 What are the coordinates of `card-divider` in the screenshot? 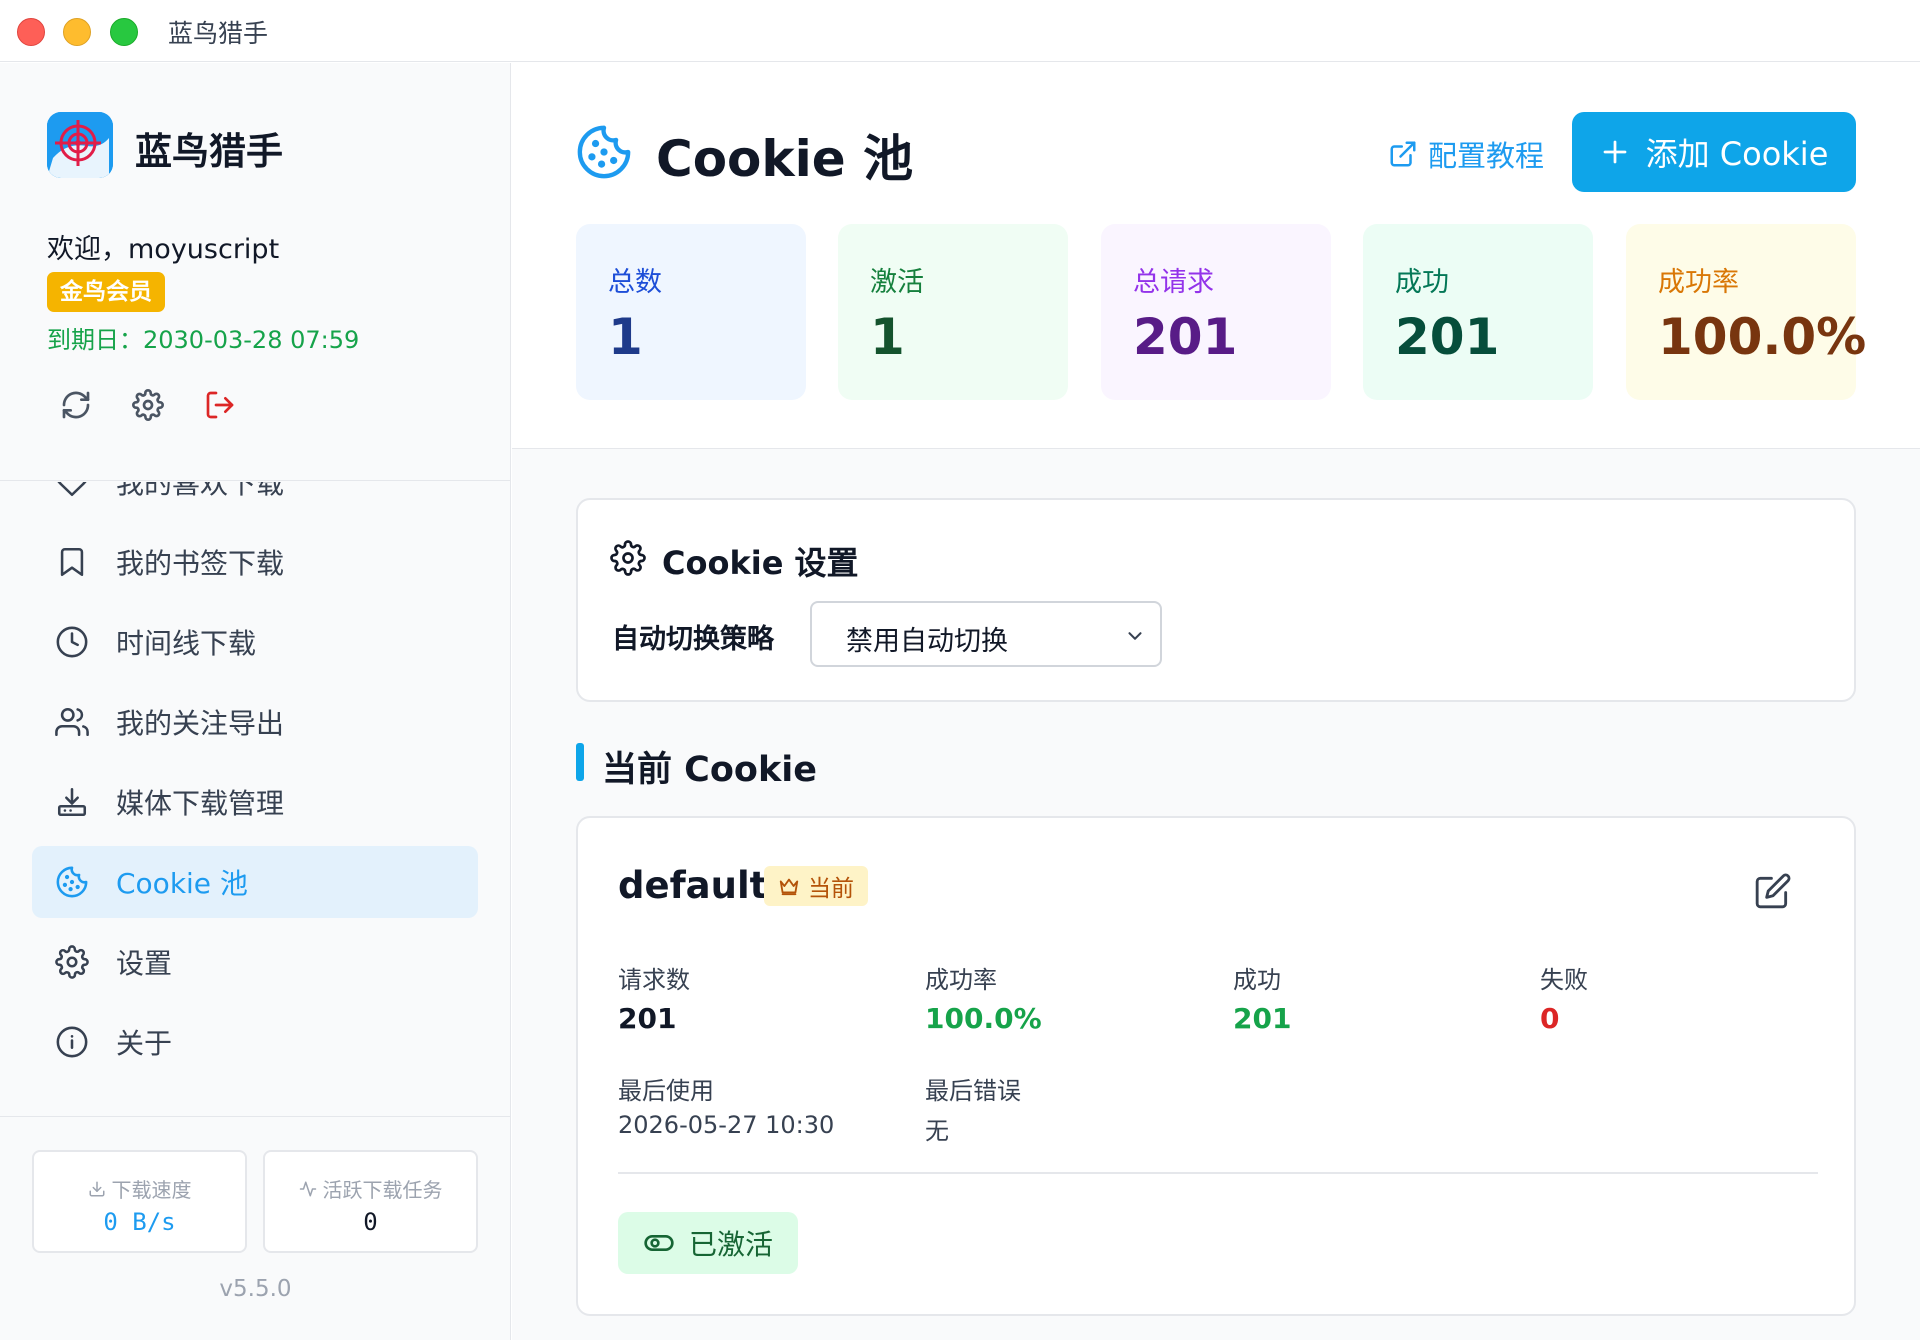 It's located at (1218, 1173).